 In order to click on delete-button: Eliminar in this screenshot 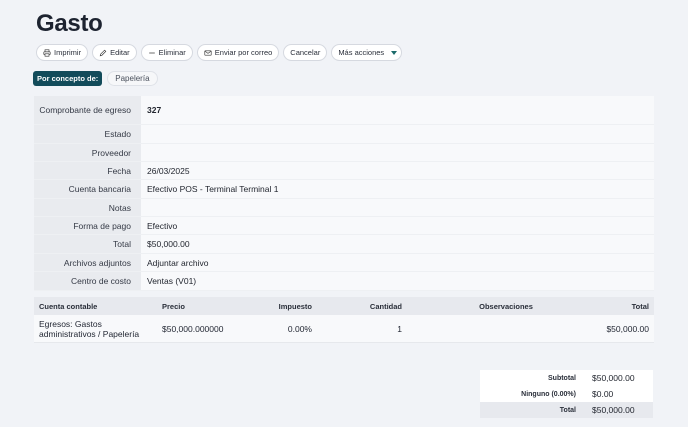, I will do `click(166, 52)`.